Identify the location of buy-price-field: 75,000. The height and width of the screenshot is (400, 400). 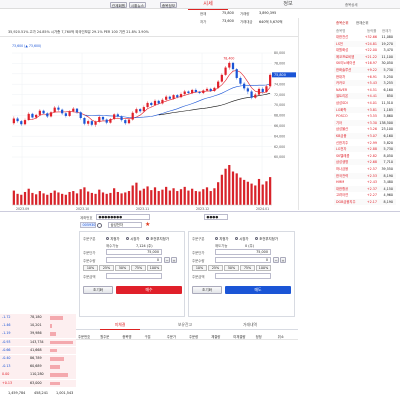
(134, 252).